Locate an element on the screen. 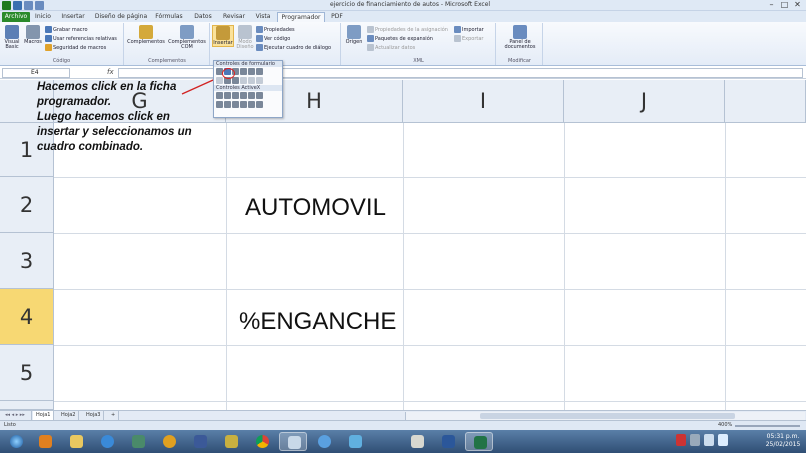 The image size is (806, 453). clock-date: 25/02/2015 is located at coordinates (783, 444).